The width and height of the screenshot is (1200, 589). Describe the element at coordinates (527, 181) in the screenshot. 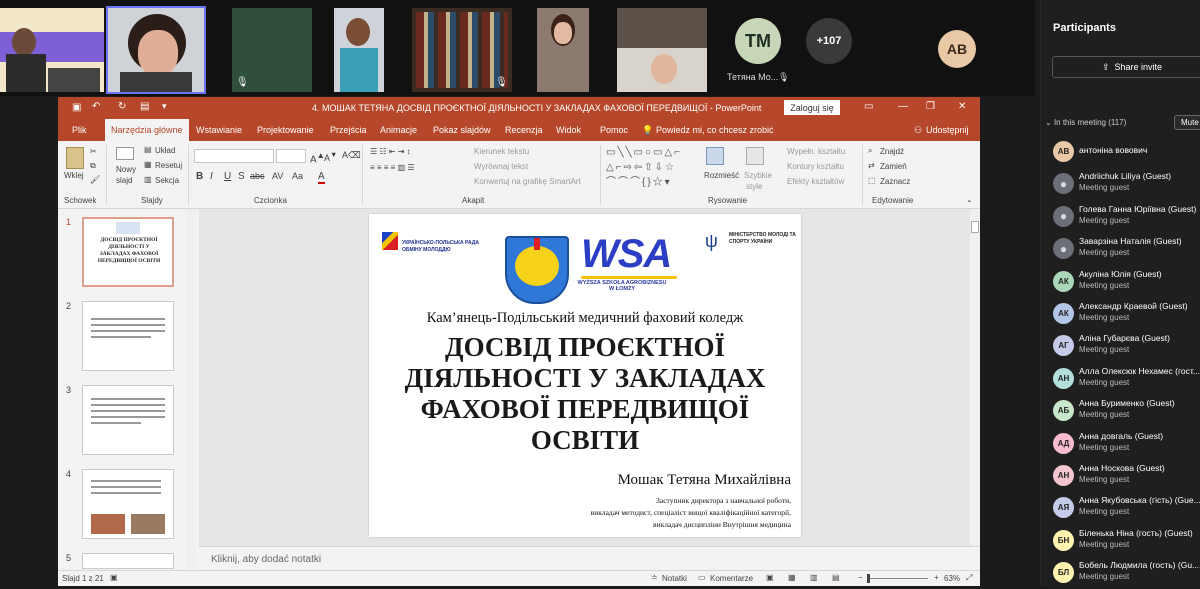

I see `smartart-button: Konwertuj na grafikę SmartArt` at that location.